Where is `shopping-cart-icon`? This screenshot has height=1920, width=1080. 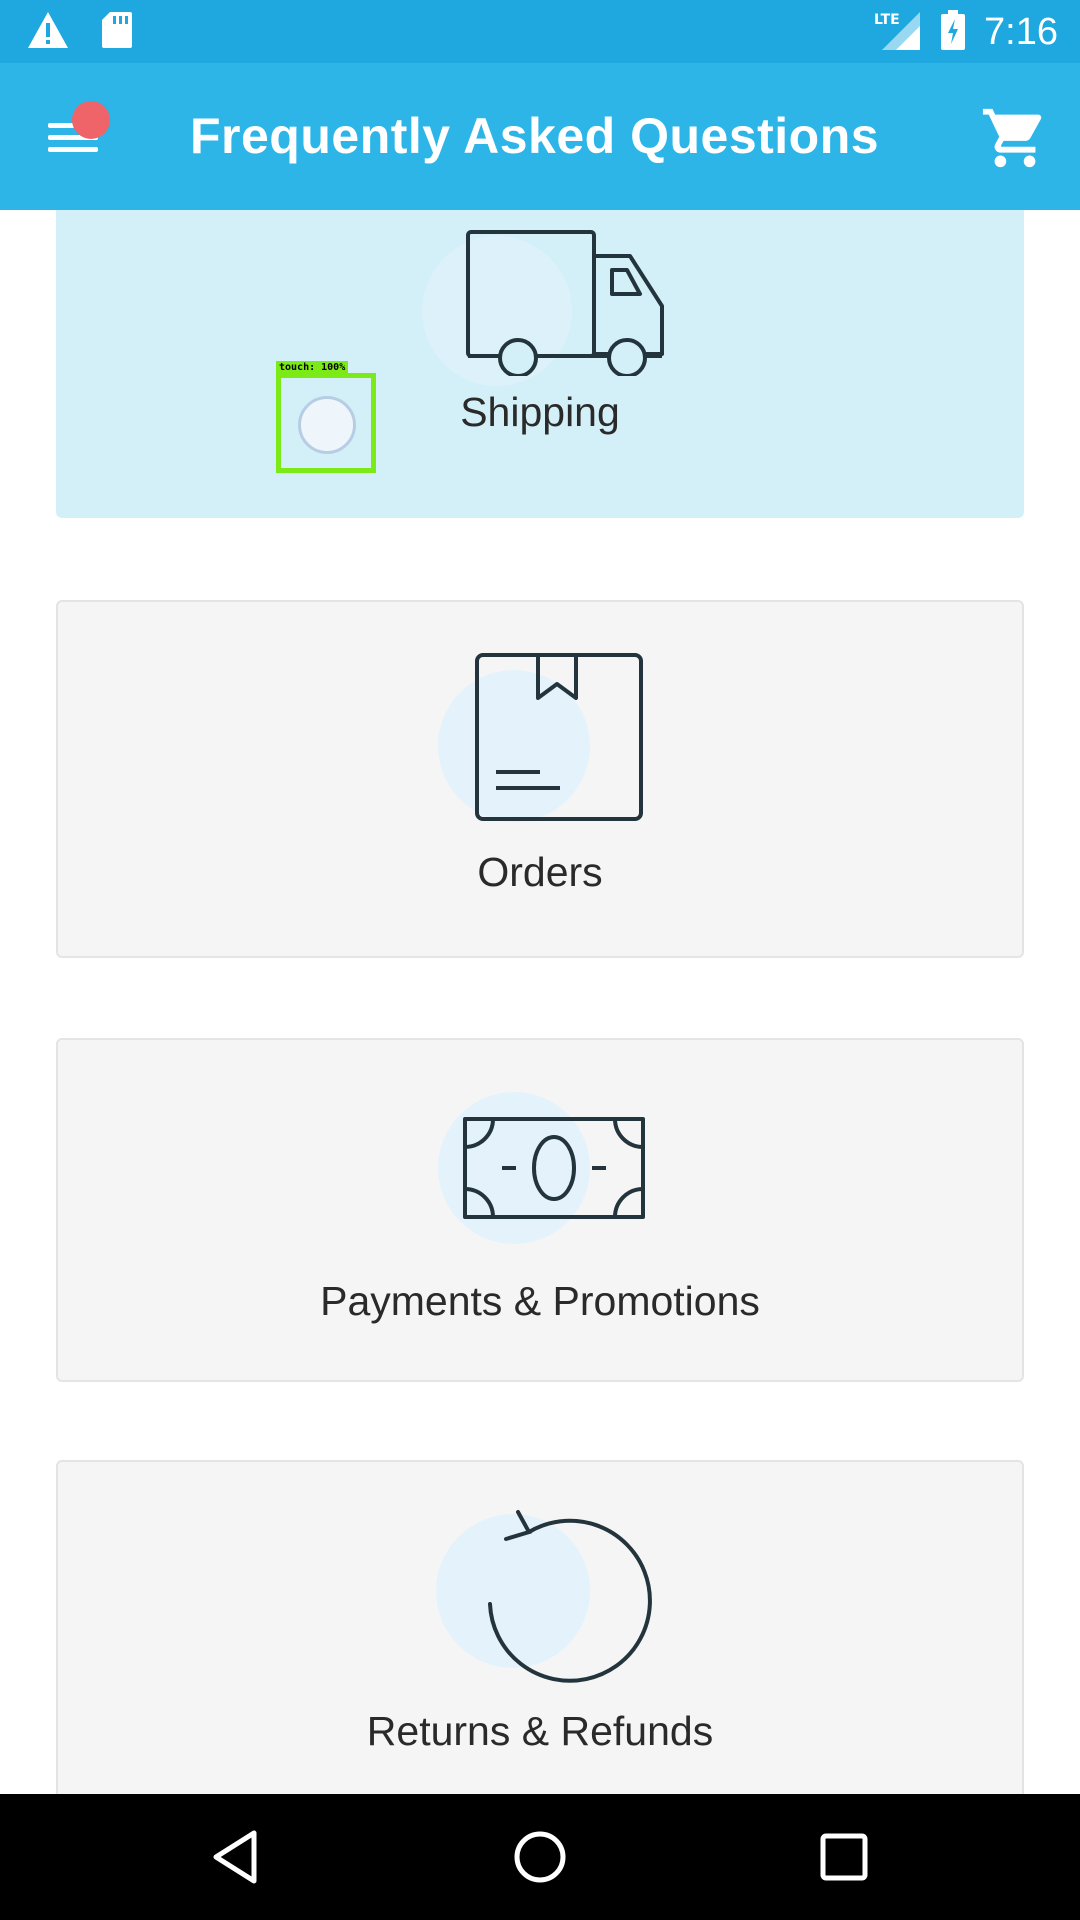 shopping-cart-icon is located at coordinates (1012, 138).